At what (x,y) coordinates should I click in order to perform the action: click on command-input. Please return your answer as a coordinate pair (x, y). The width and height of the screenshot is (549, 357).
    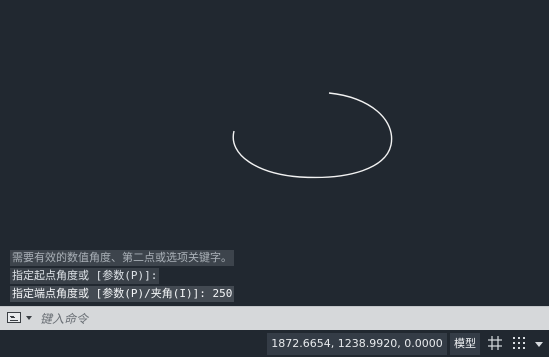
    Looking at the image, I should click on (280, 318).